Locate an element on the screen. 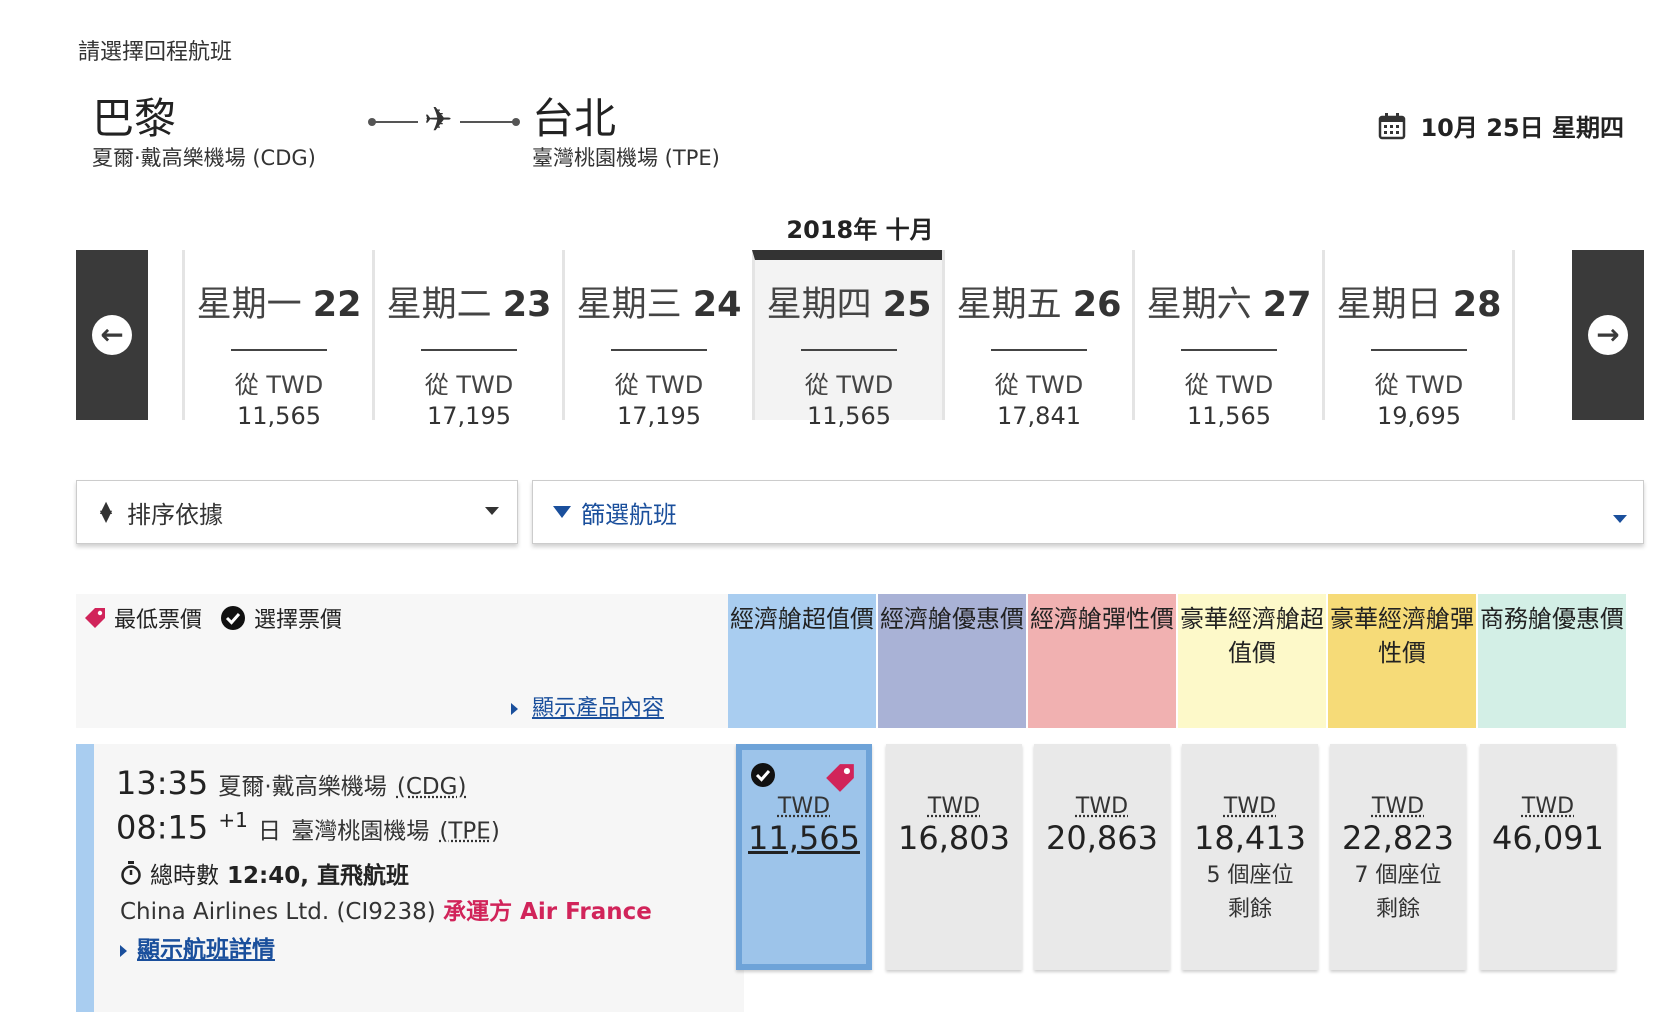 This screenshot has width=1658, height=1012. cabin-label: 經濟艙超值價 is located at coordinates (802, 619).